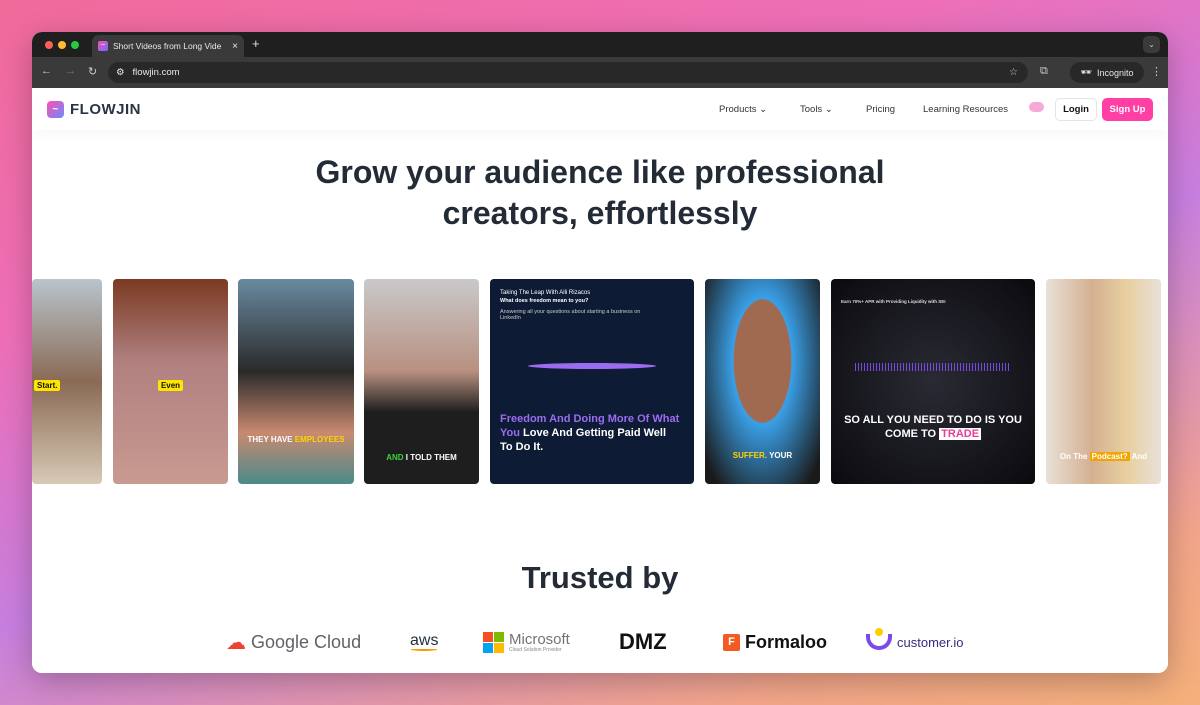 The height and width of the screenshot is (705, 1200). I want to click on video-card: SUFFER. YOUR, so click(762, 381).